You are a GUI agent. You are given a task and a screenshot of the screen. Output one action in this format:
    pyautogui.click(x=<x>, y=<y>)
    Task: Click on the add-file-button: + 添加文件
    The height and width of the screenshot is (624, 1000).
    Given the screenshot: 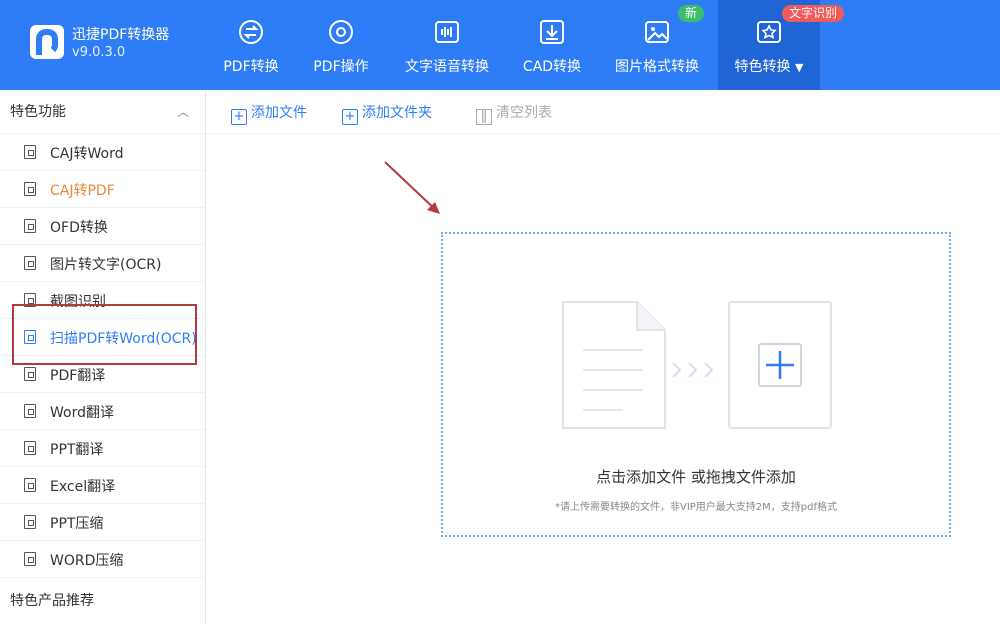 What is the action you would take?
    pyautogui.click(x=269, y=113)
    